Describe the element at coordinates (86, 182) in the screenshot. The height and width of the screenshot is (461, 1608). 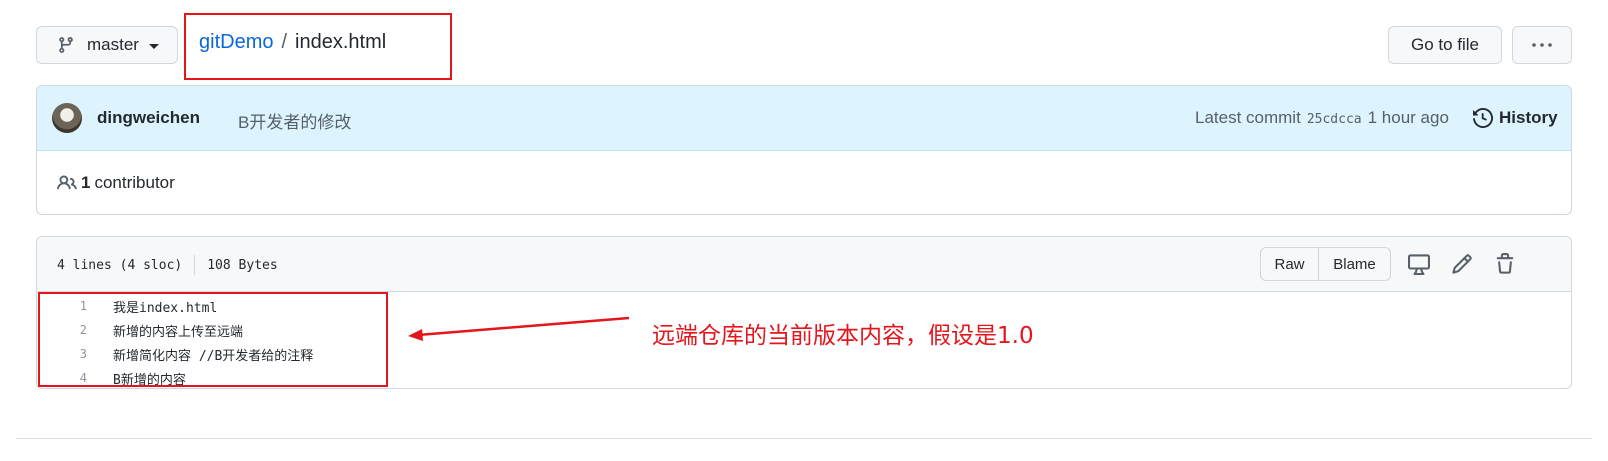
I see `contributor-count: 1` at that location.